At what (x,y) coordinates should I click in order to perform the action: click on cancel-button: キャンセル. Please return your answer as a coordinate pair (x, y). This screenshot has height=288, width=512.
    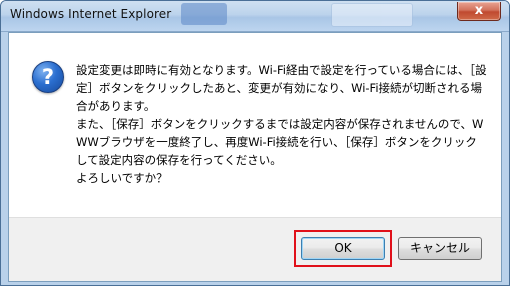
    Looking at the image, I should click on (440, 248).